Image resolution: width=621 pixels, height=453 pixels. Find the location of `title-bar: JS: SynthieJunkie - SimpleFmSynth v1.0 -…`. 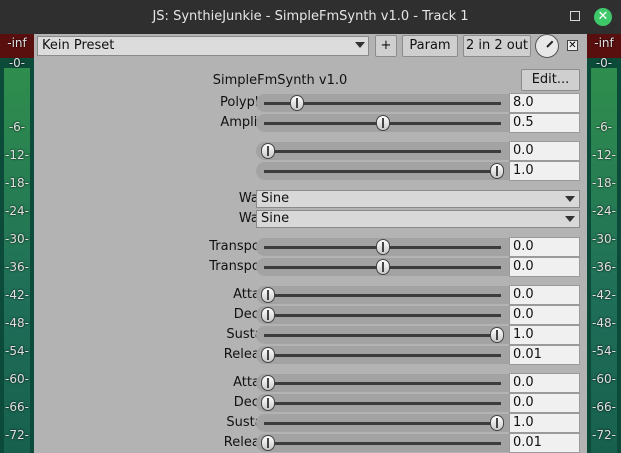

title-bar: JS: SynthieJunkie - SimpleFmSynth v1.0 -… is located at coordinates (310, 17).